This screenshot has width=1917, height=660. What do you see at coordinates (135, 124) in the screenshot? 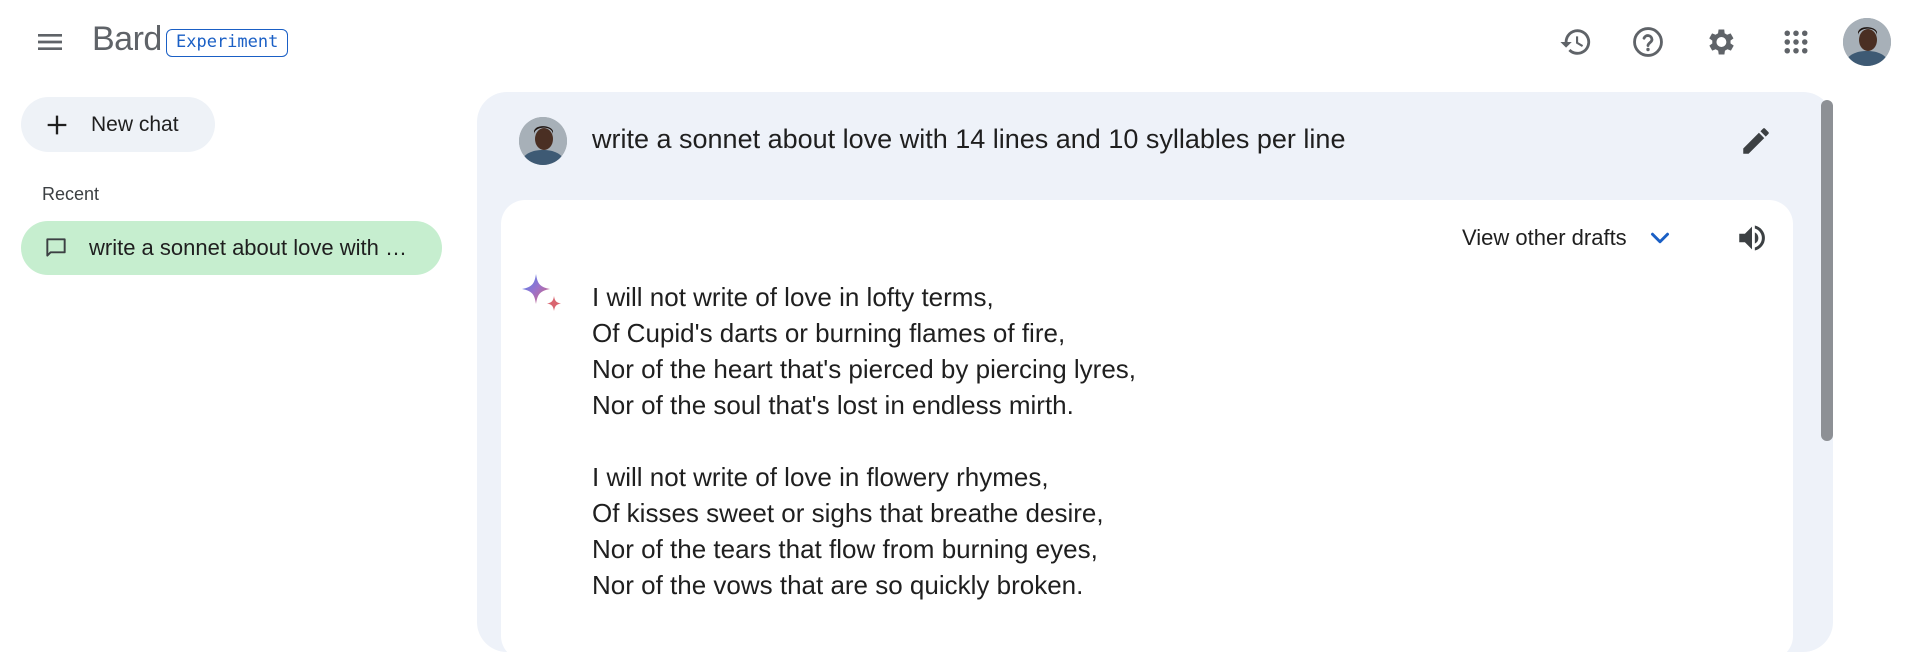
I see `new-chat-label: New chat` at bounding box center [135, 124].